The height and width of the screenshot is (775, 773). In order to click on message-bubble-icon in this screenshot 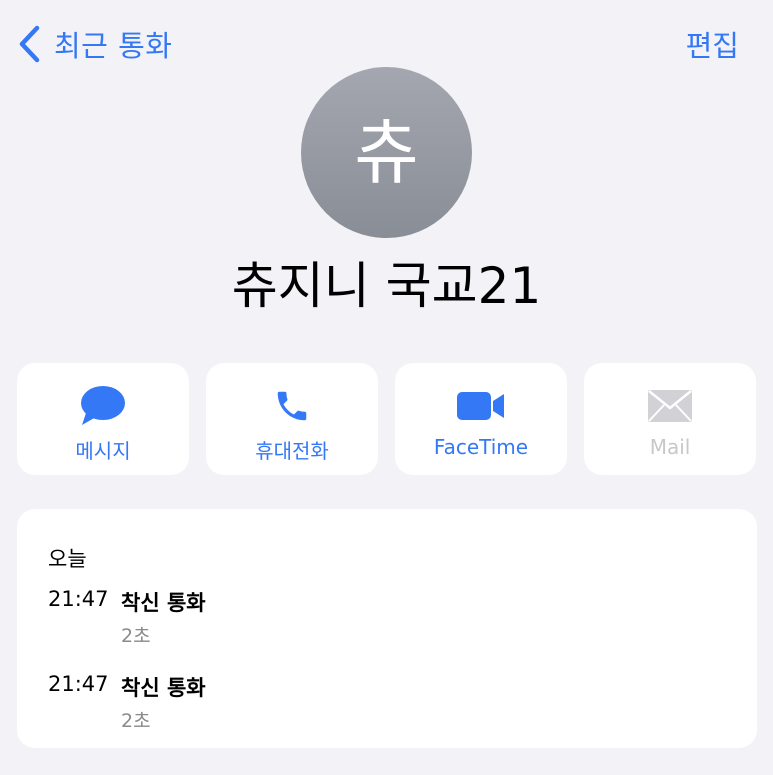, I will do `click(103, 405)`.